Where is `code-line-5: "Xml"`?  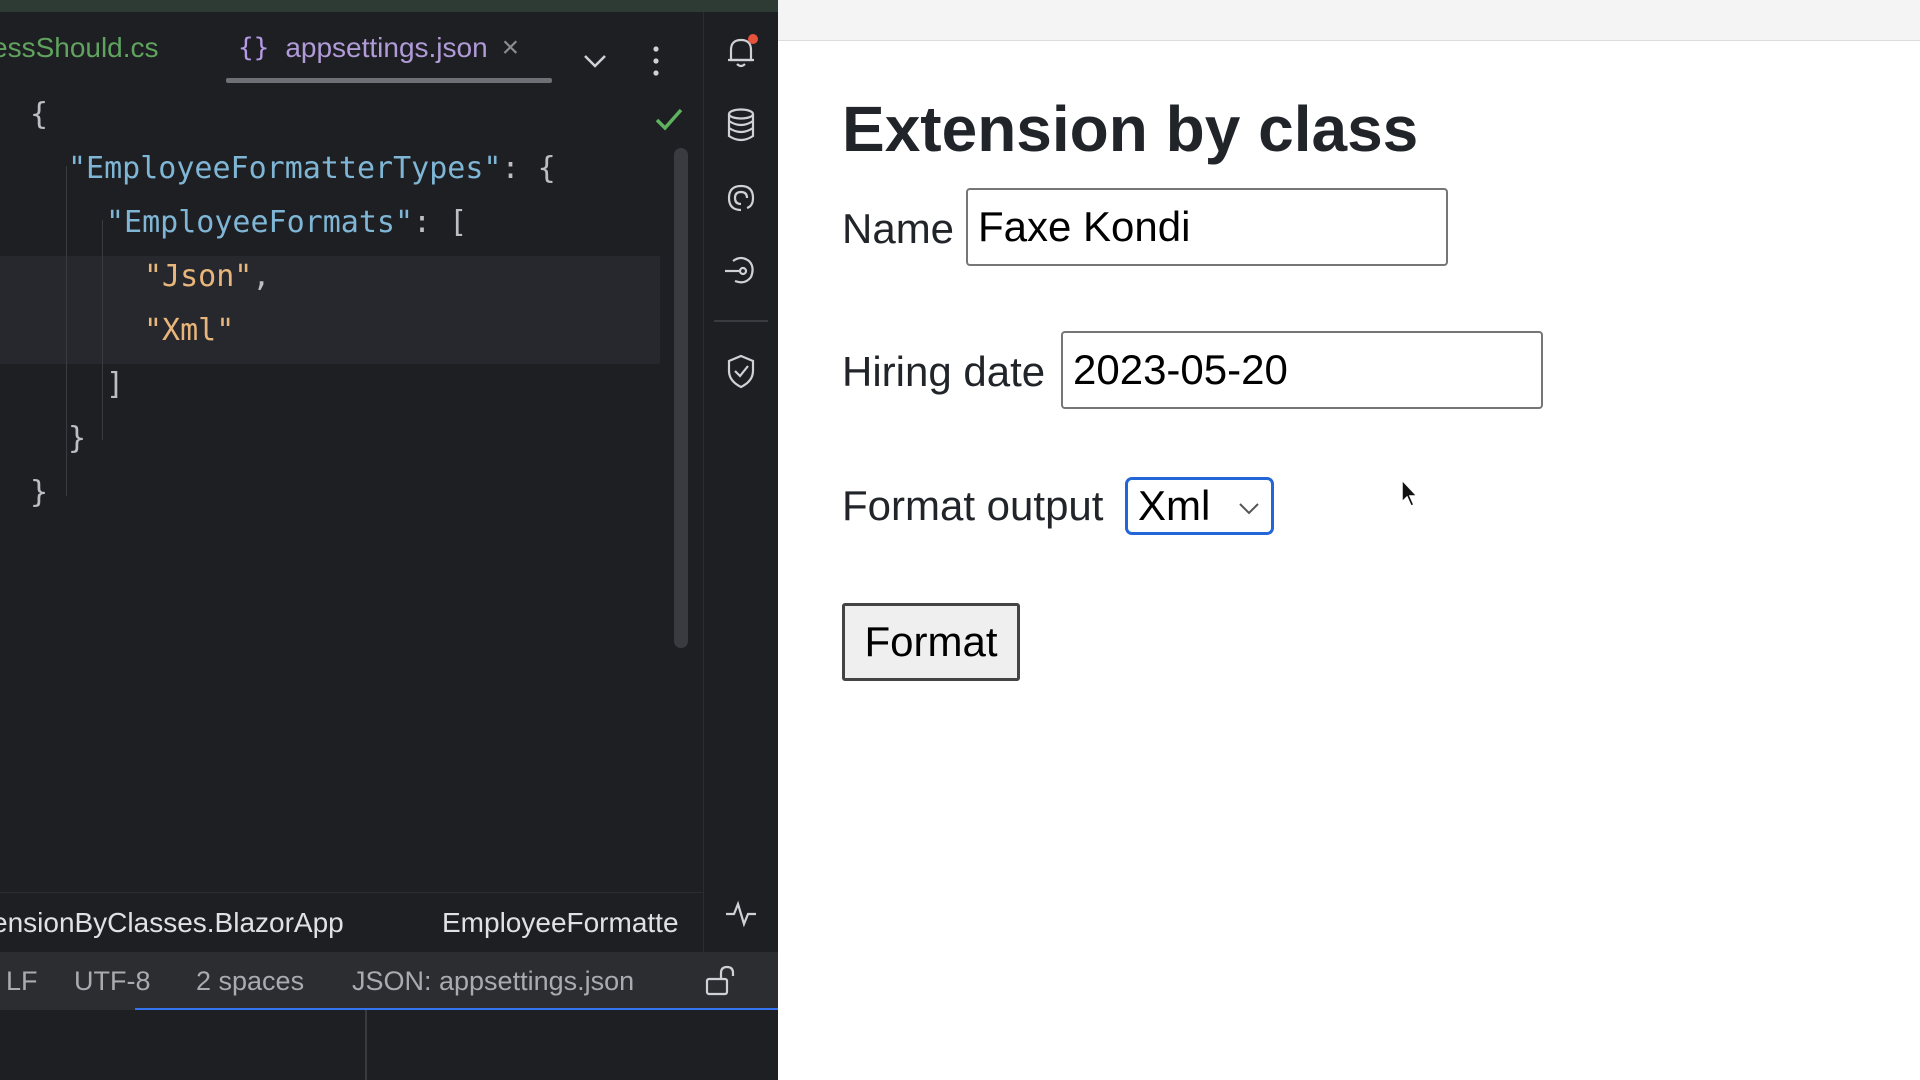
code-line-5: "Xml" is located at coordinates (189, 330).